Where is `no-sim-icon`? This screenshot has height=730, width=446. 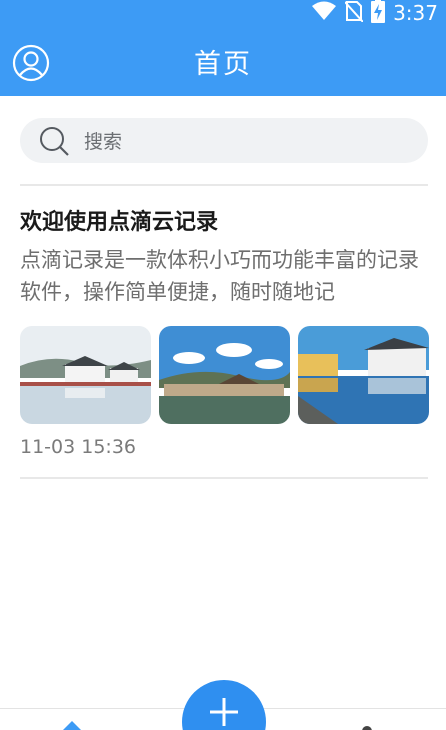
no-sim-icon is located at coordinates (354, 13).